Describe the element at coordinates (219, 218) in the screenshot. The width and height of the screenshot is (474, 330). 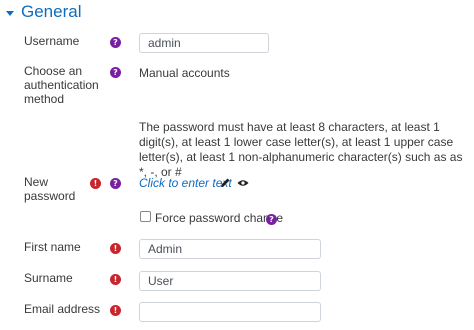
I see `force-password-change-label: Force password change` at that location.